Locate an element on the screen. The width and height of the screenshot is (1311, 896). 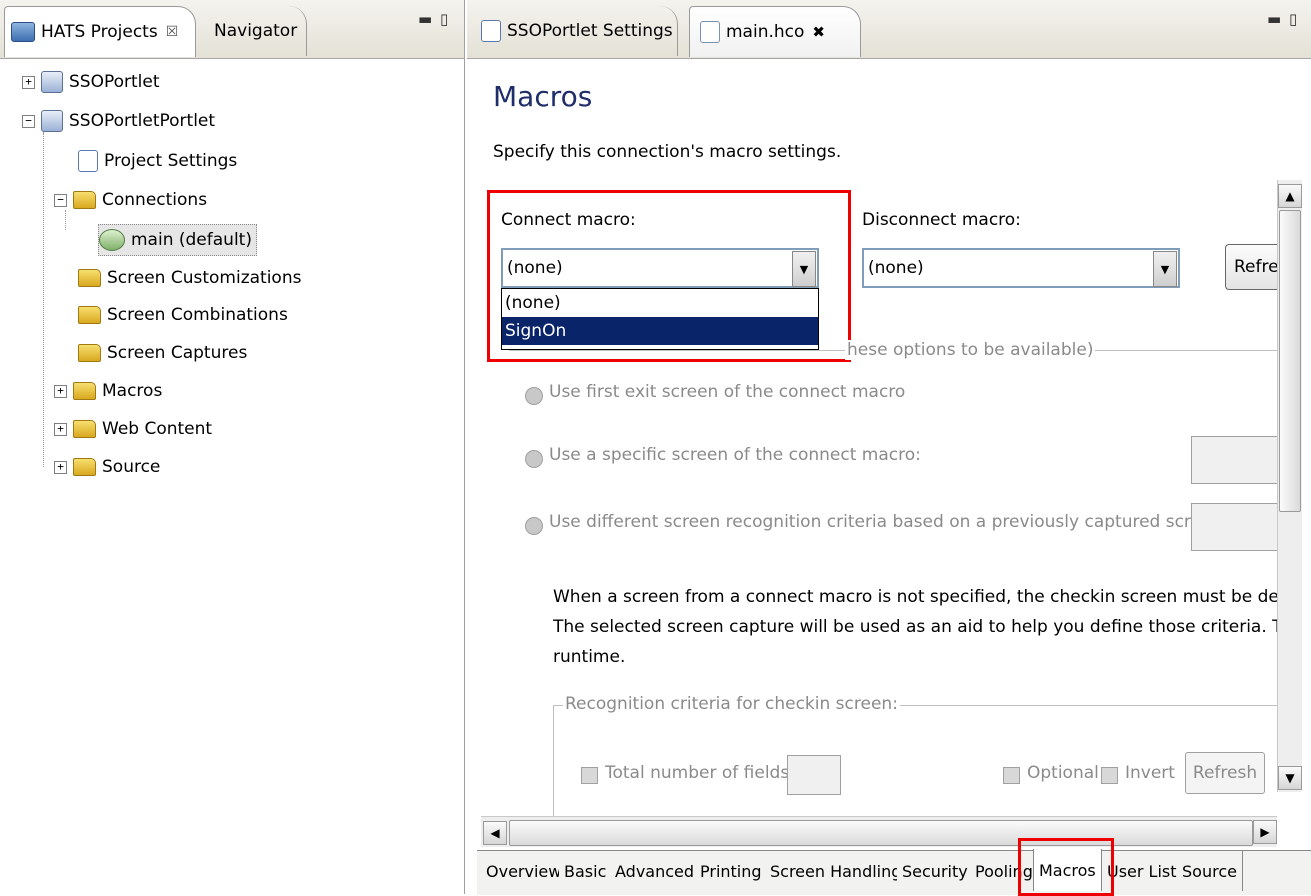
optional-label: Optional is located at coordinates (1063, 773).